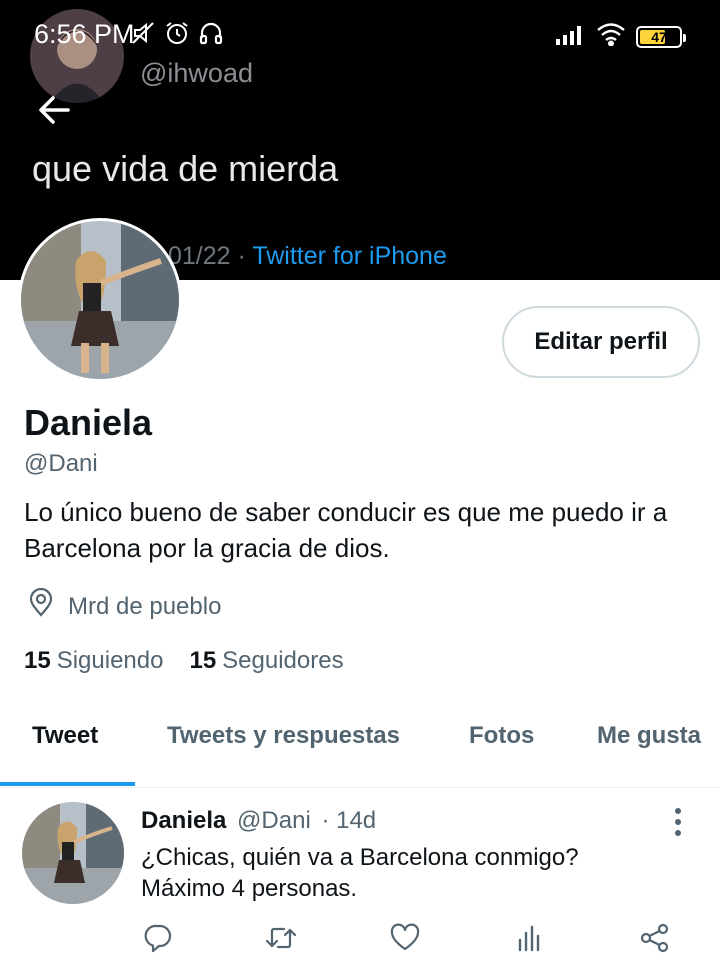  I want to click on headphones-icon, so click(211, 35).